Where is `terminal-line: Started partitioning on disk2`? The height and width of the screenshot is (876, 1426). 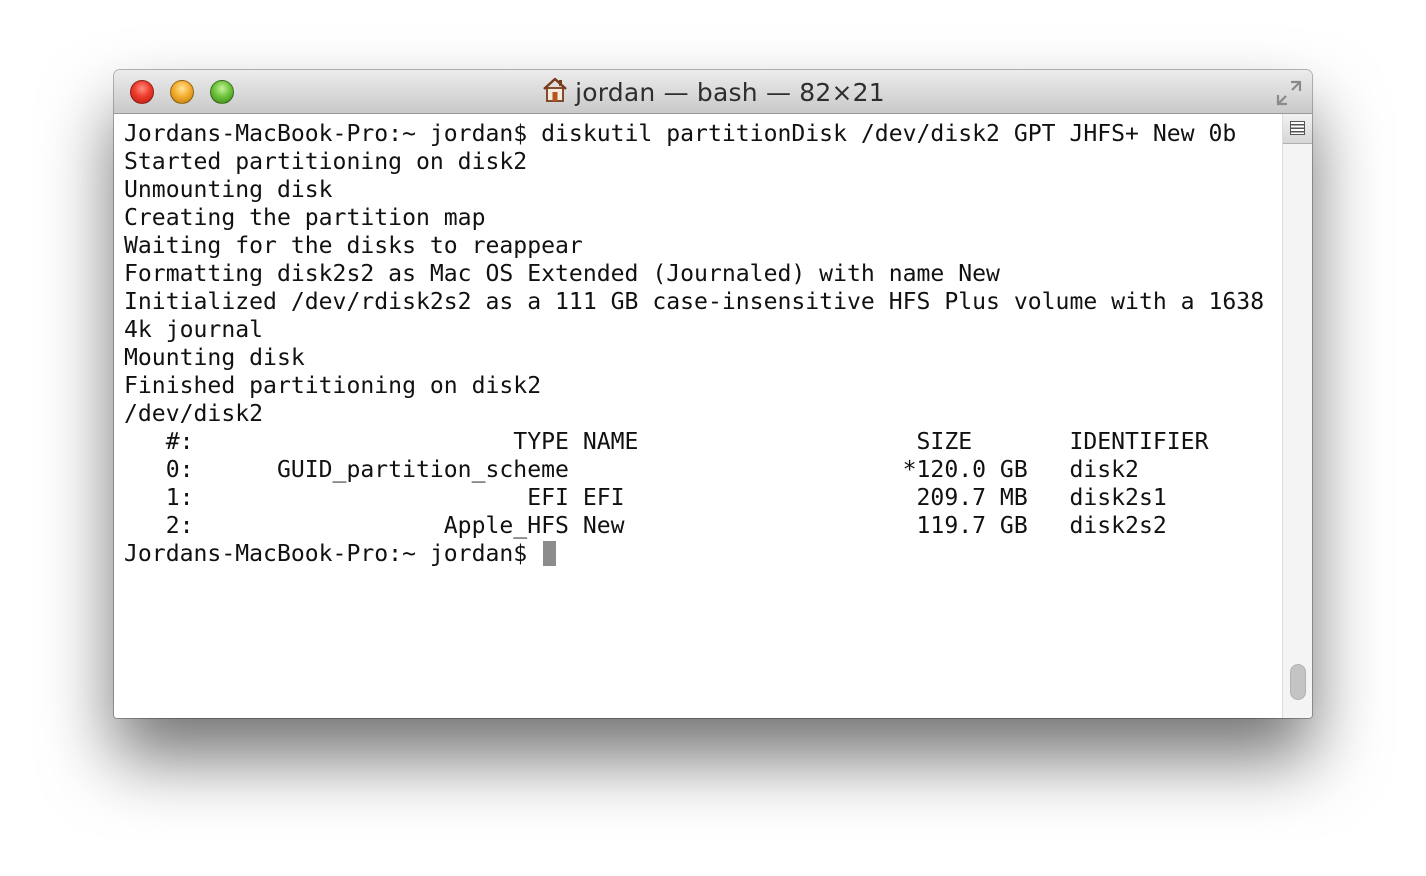
terminal-line: Started partitioning on disk2 is located at coordinates (326, 162).